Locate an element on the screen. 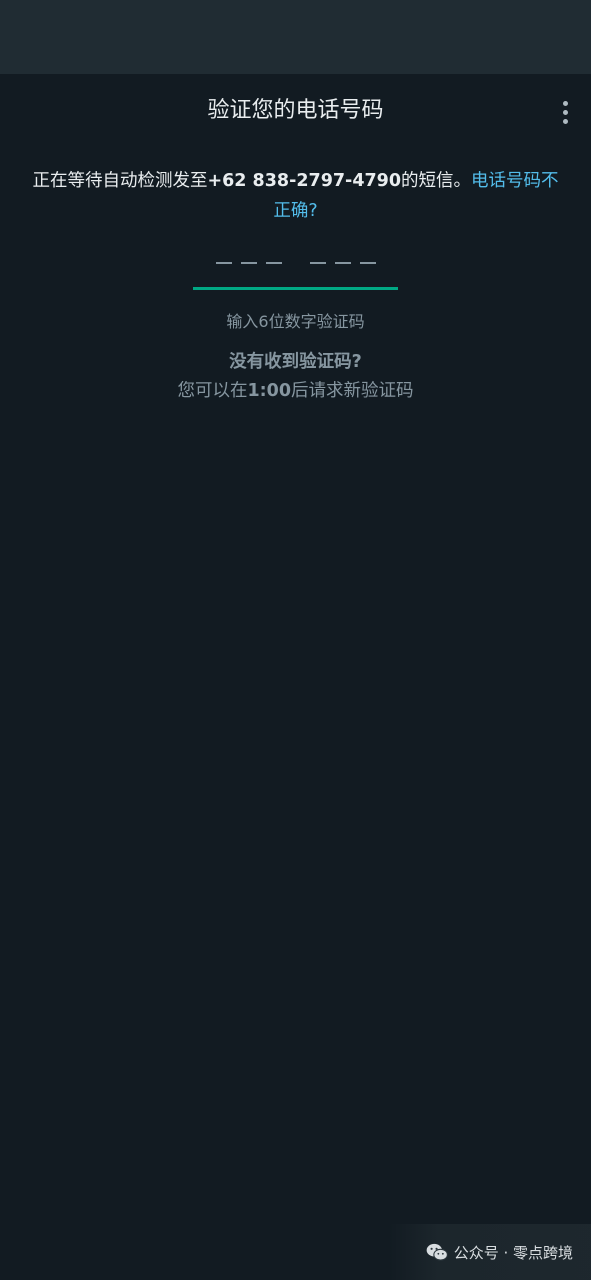 This screenshot has width=591, height=1280. code-input is located at coordinates (295, 268).